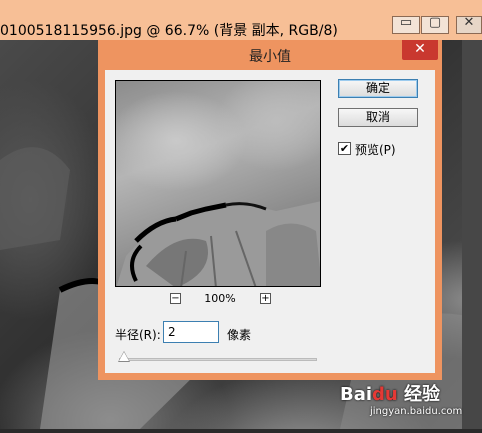 The width and height of the screenshot is (482, 433). What do you see at coordinates (175, 298) in the screenshot?
I see `zoom-out-button: −` at bounding box center [175, 298].